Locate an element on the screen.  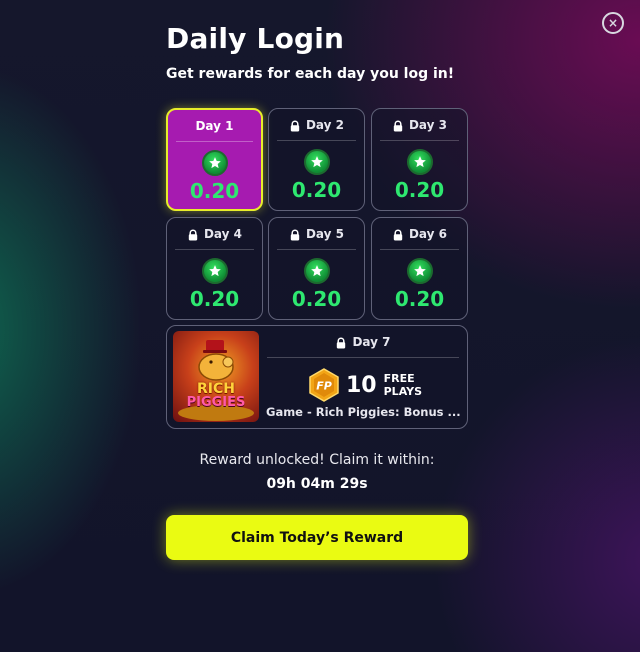
free-plays-count: 10 is located at coordinates (361, 385).